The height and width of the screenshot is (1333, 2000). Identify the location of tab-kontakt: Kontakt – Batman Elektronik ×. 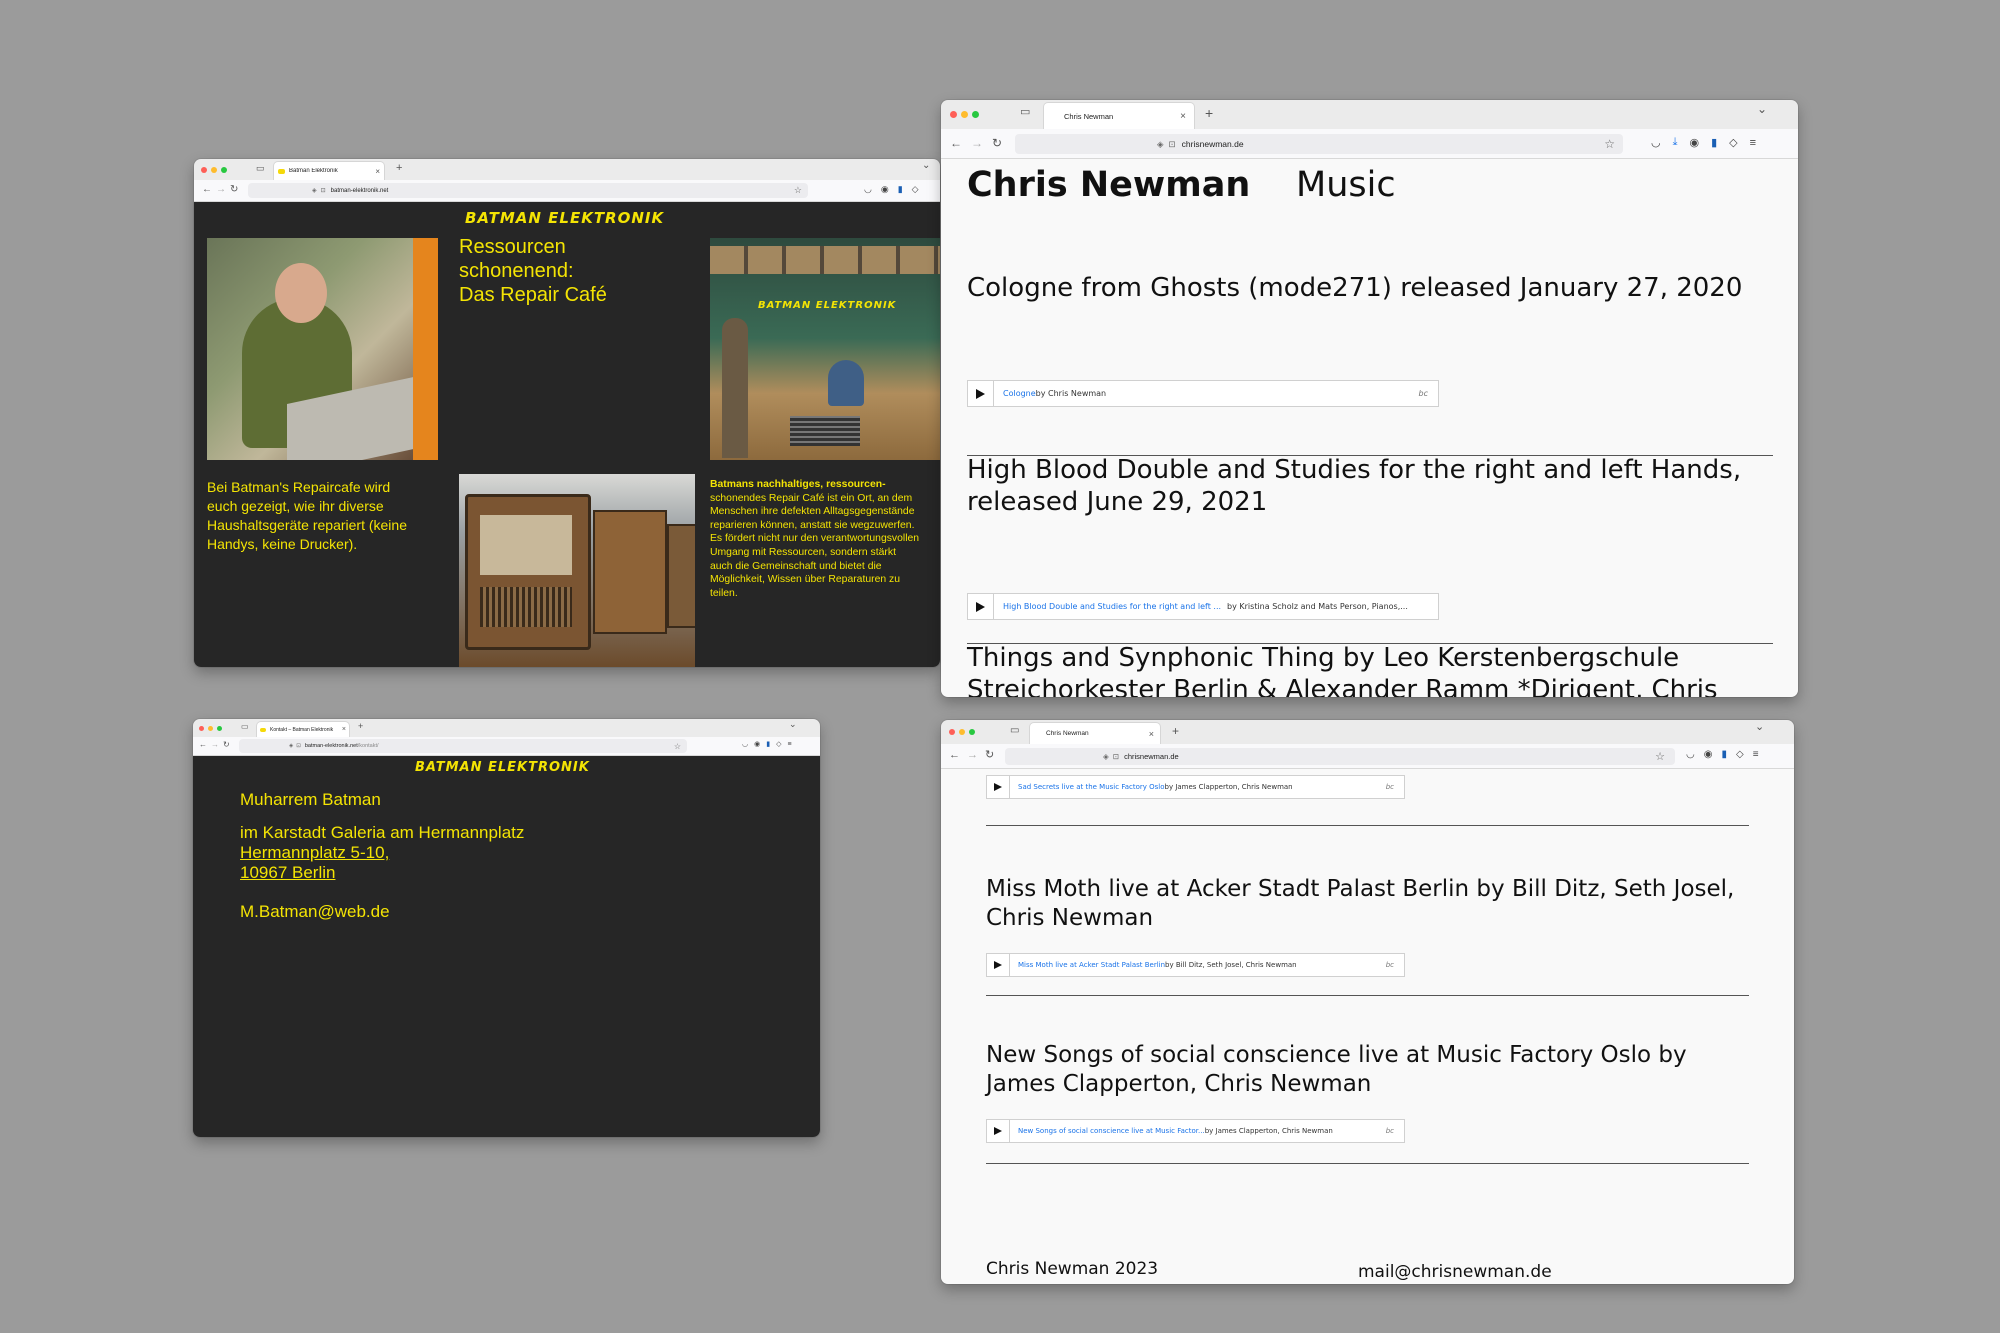
(303, 729).